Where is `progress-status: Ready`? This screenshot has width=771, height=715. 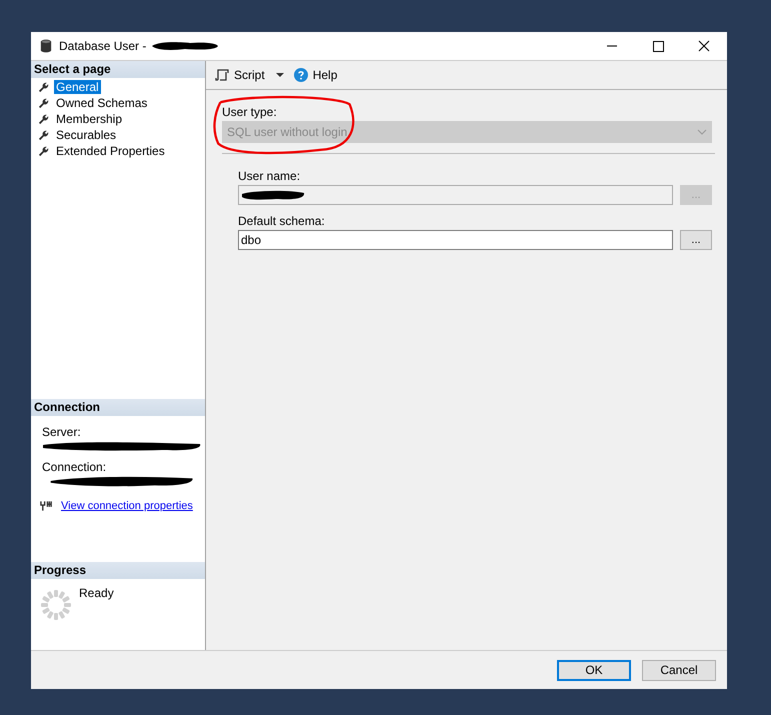
progress-status: Ready is located at coordinates (96, 593).